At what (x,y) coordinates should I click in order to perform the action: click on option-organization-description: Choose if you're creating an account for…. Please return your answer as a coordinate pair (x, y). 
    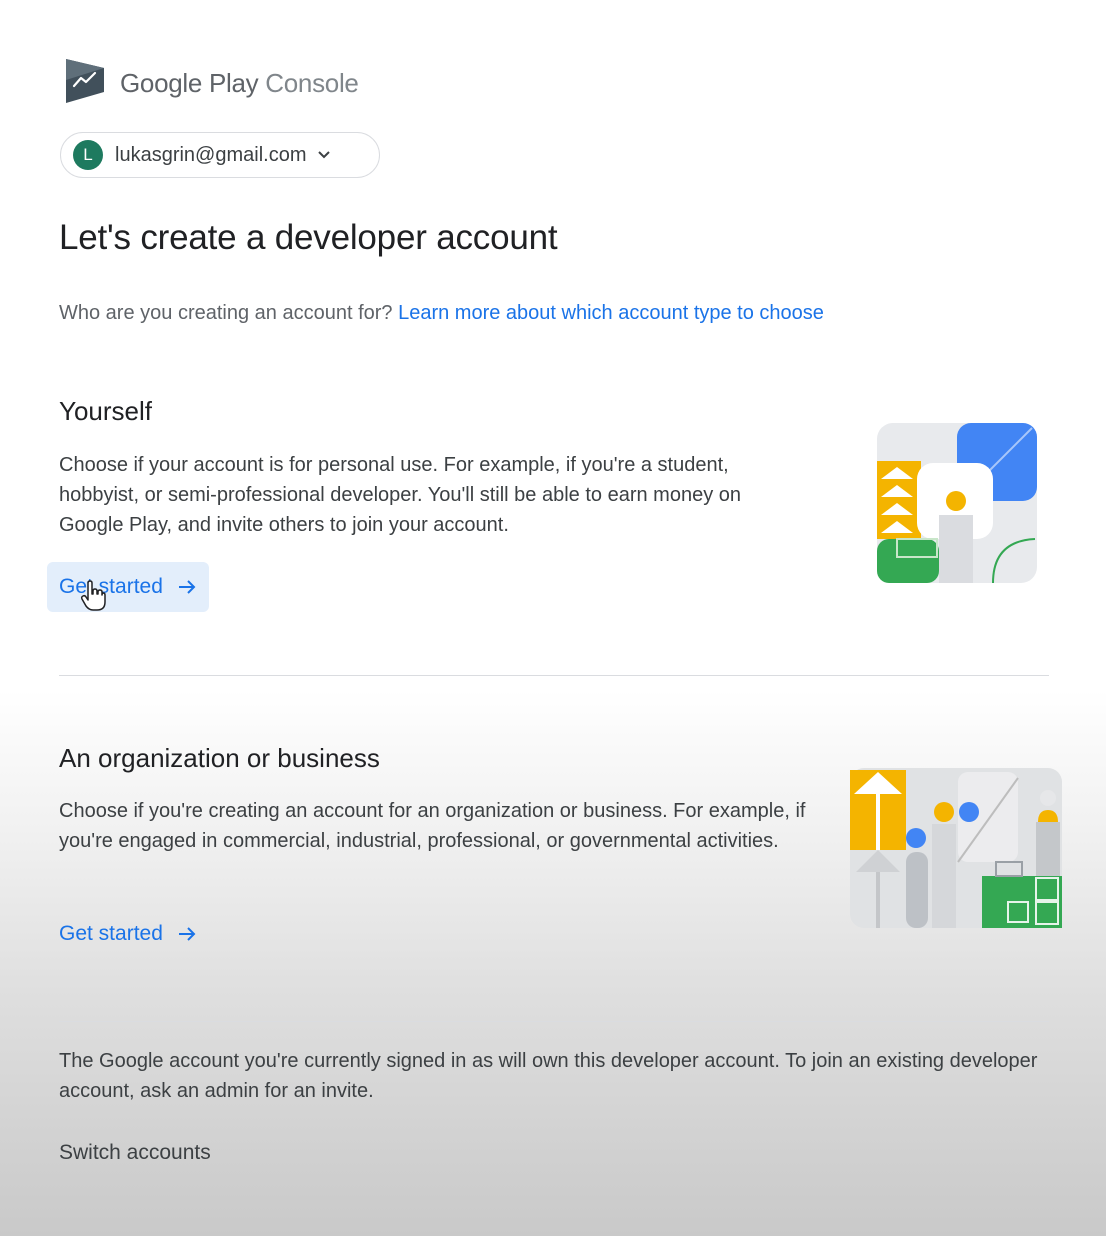
    Looking at the image, I should click on (432, 826).